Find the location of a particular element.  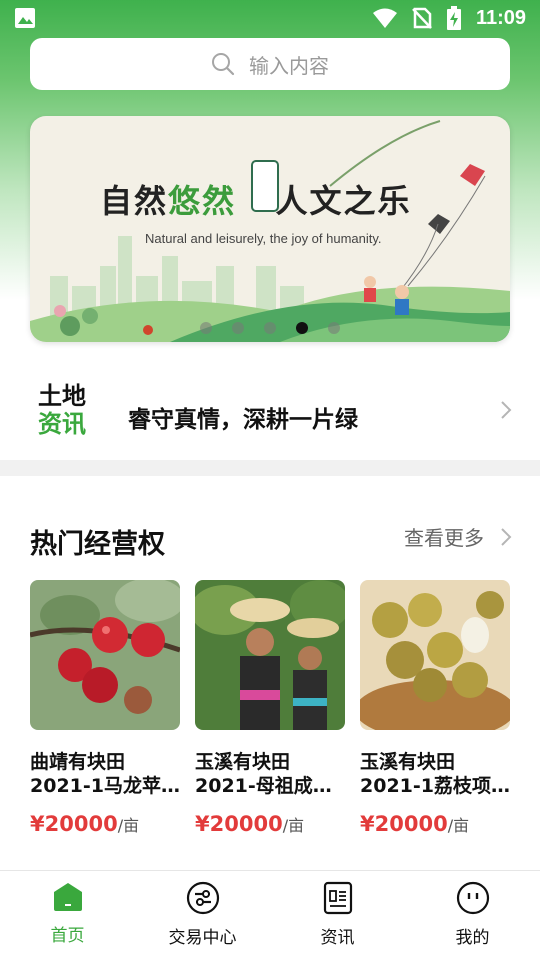

tab-home: 首页 is located at coordinates (67, 915).